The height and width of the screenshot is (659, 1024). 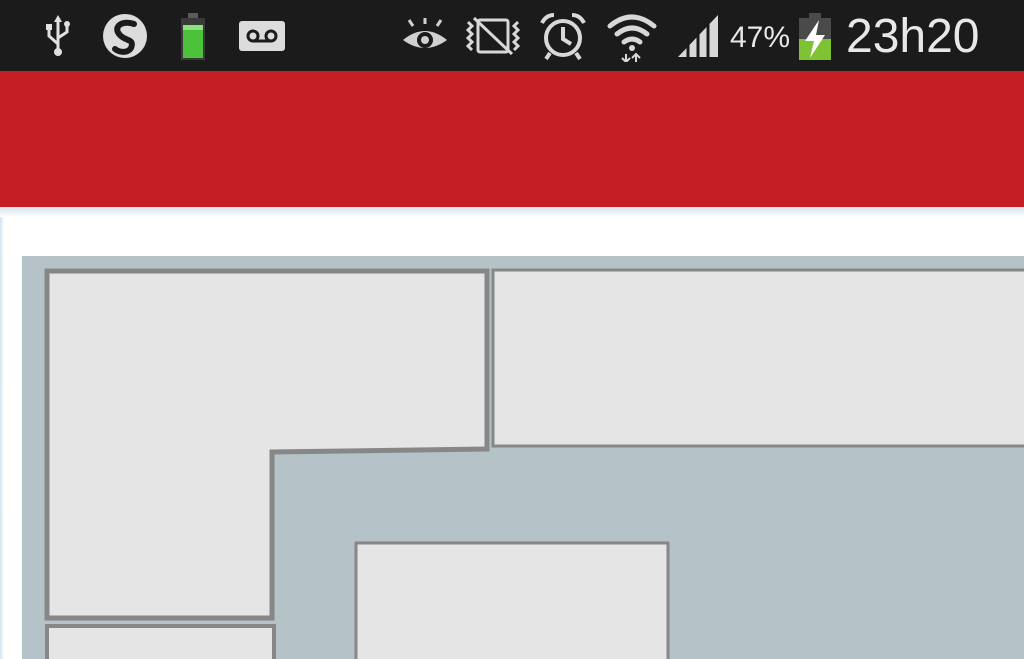 What do you see at coordinates (193, 35) in the screenshot?
I see `battery-widget-icon` at bounding box center [193, 35].